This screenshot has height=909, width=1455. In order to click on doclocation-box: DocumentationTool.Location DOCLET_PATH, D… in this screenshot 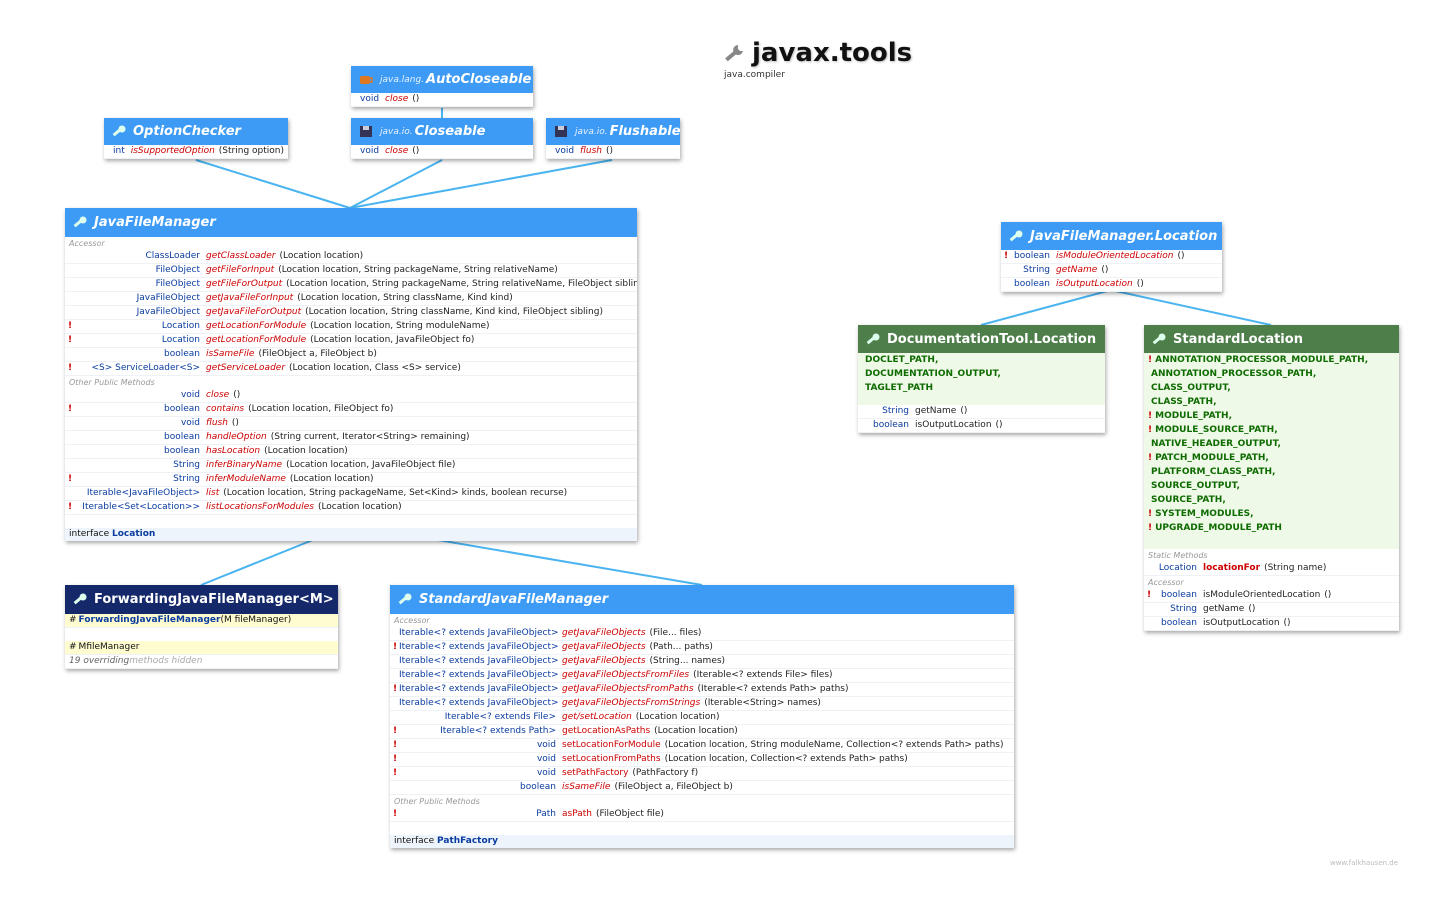, I will do `click(981, 379)`.